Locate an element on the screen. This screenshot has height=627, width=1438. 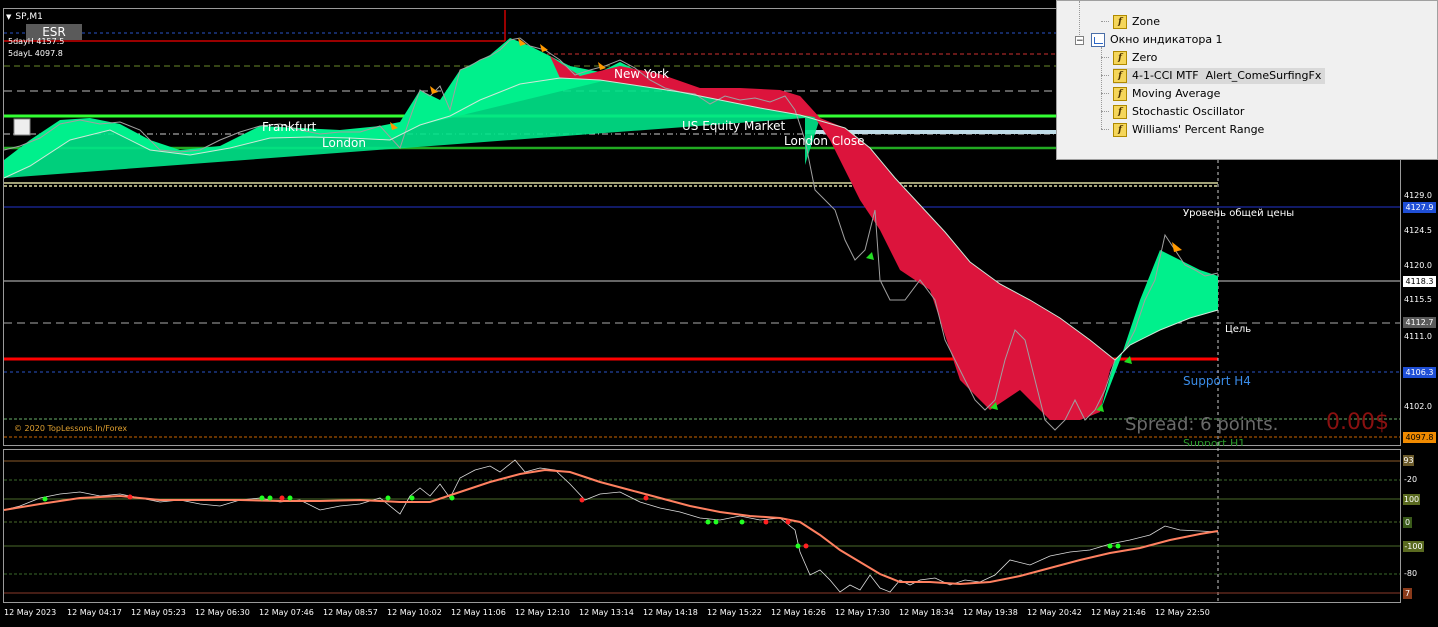
time-tick: 12 May 17:30 is located at coordinates (862, 612).